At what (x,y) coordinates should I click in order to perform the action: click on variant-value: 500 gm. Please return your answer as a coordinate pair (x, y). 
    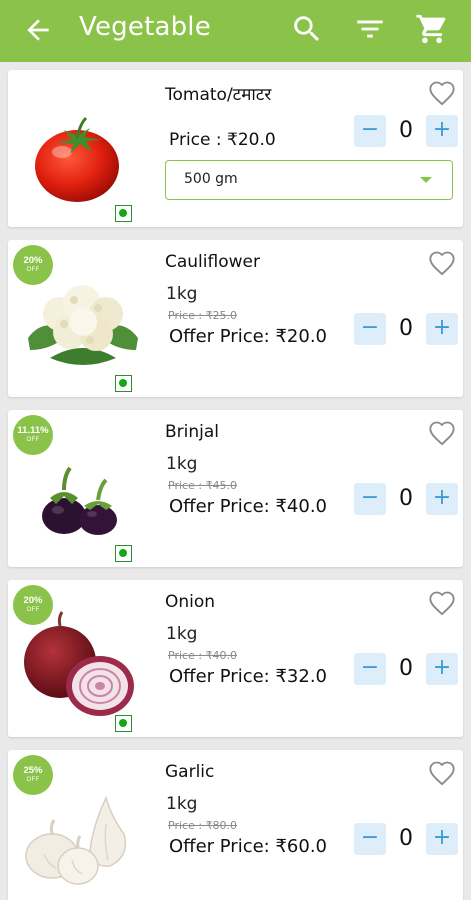
    Looking at the image, I should click on (211, 179).